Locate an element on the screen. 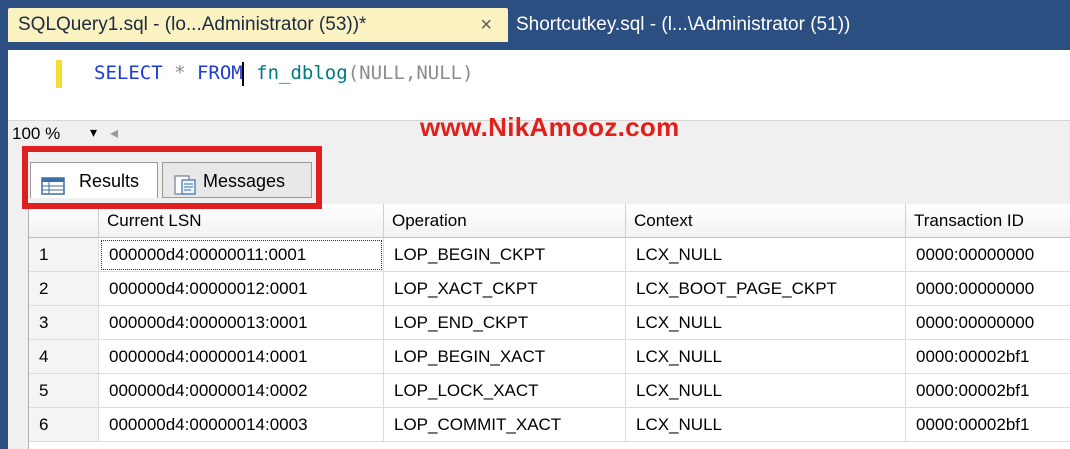  cell-current-lsn: 000000d4:00000014:0002 is located at coordinates (241, 391).